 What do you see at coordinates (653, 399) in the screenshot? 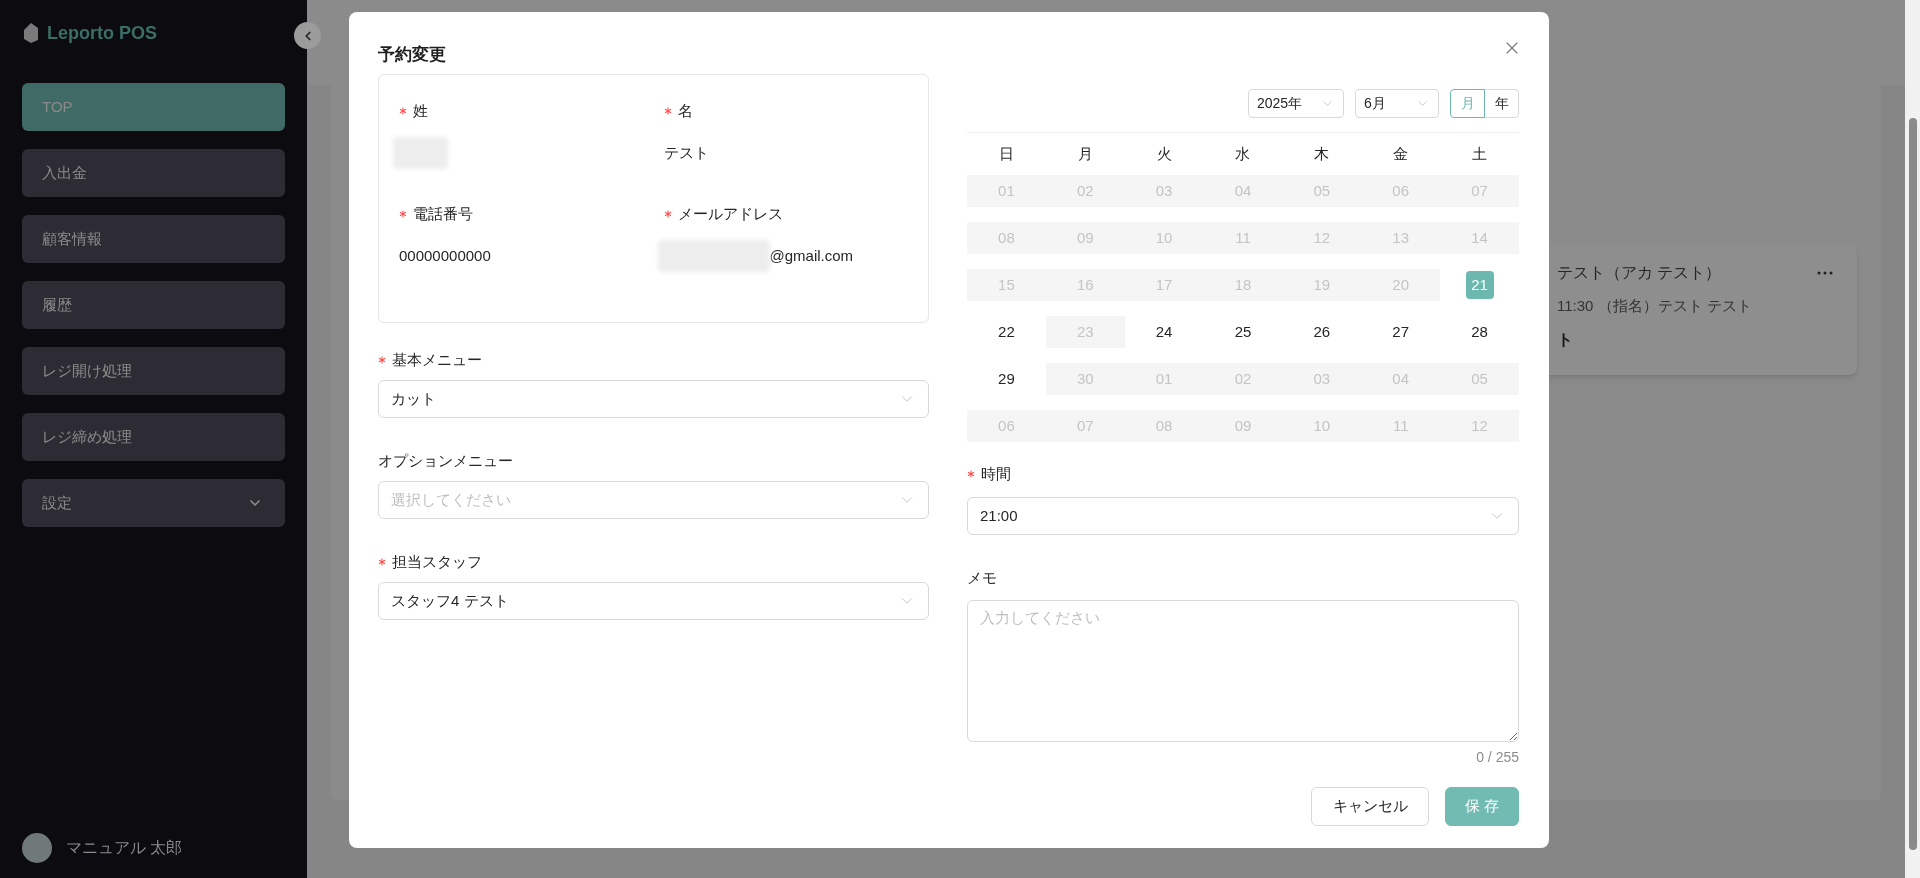
I see `select-field: カット` at bounding box center [653, 399].